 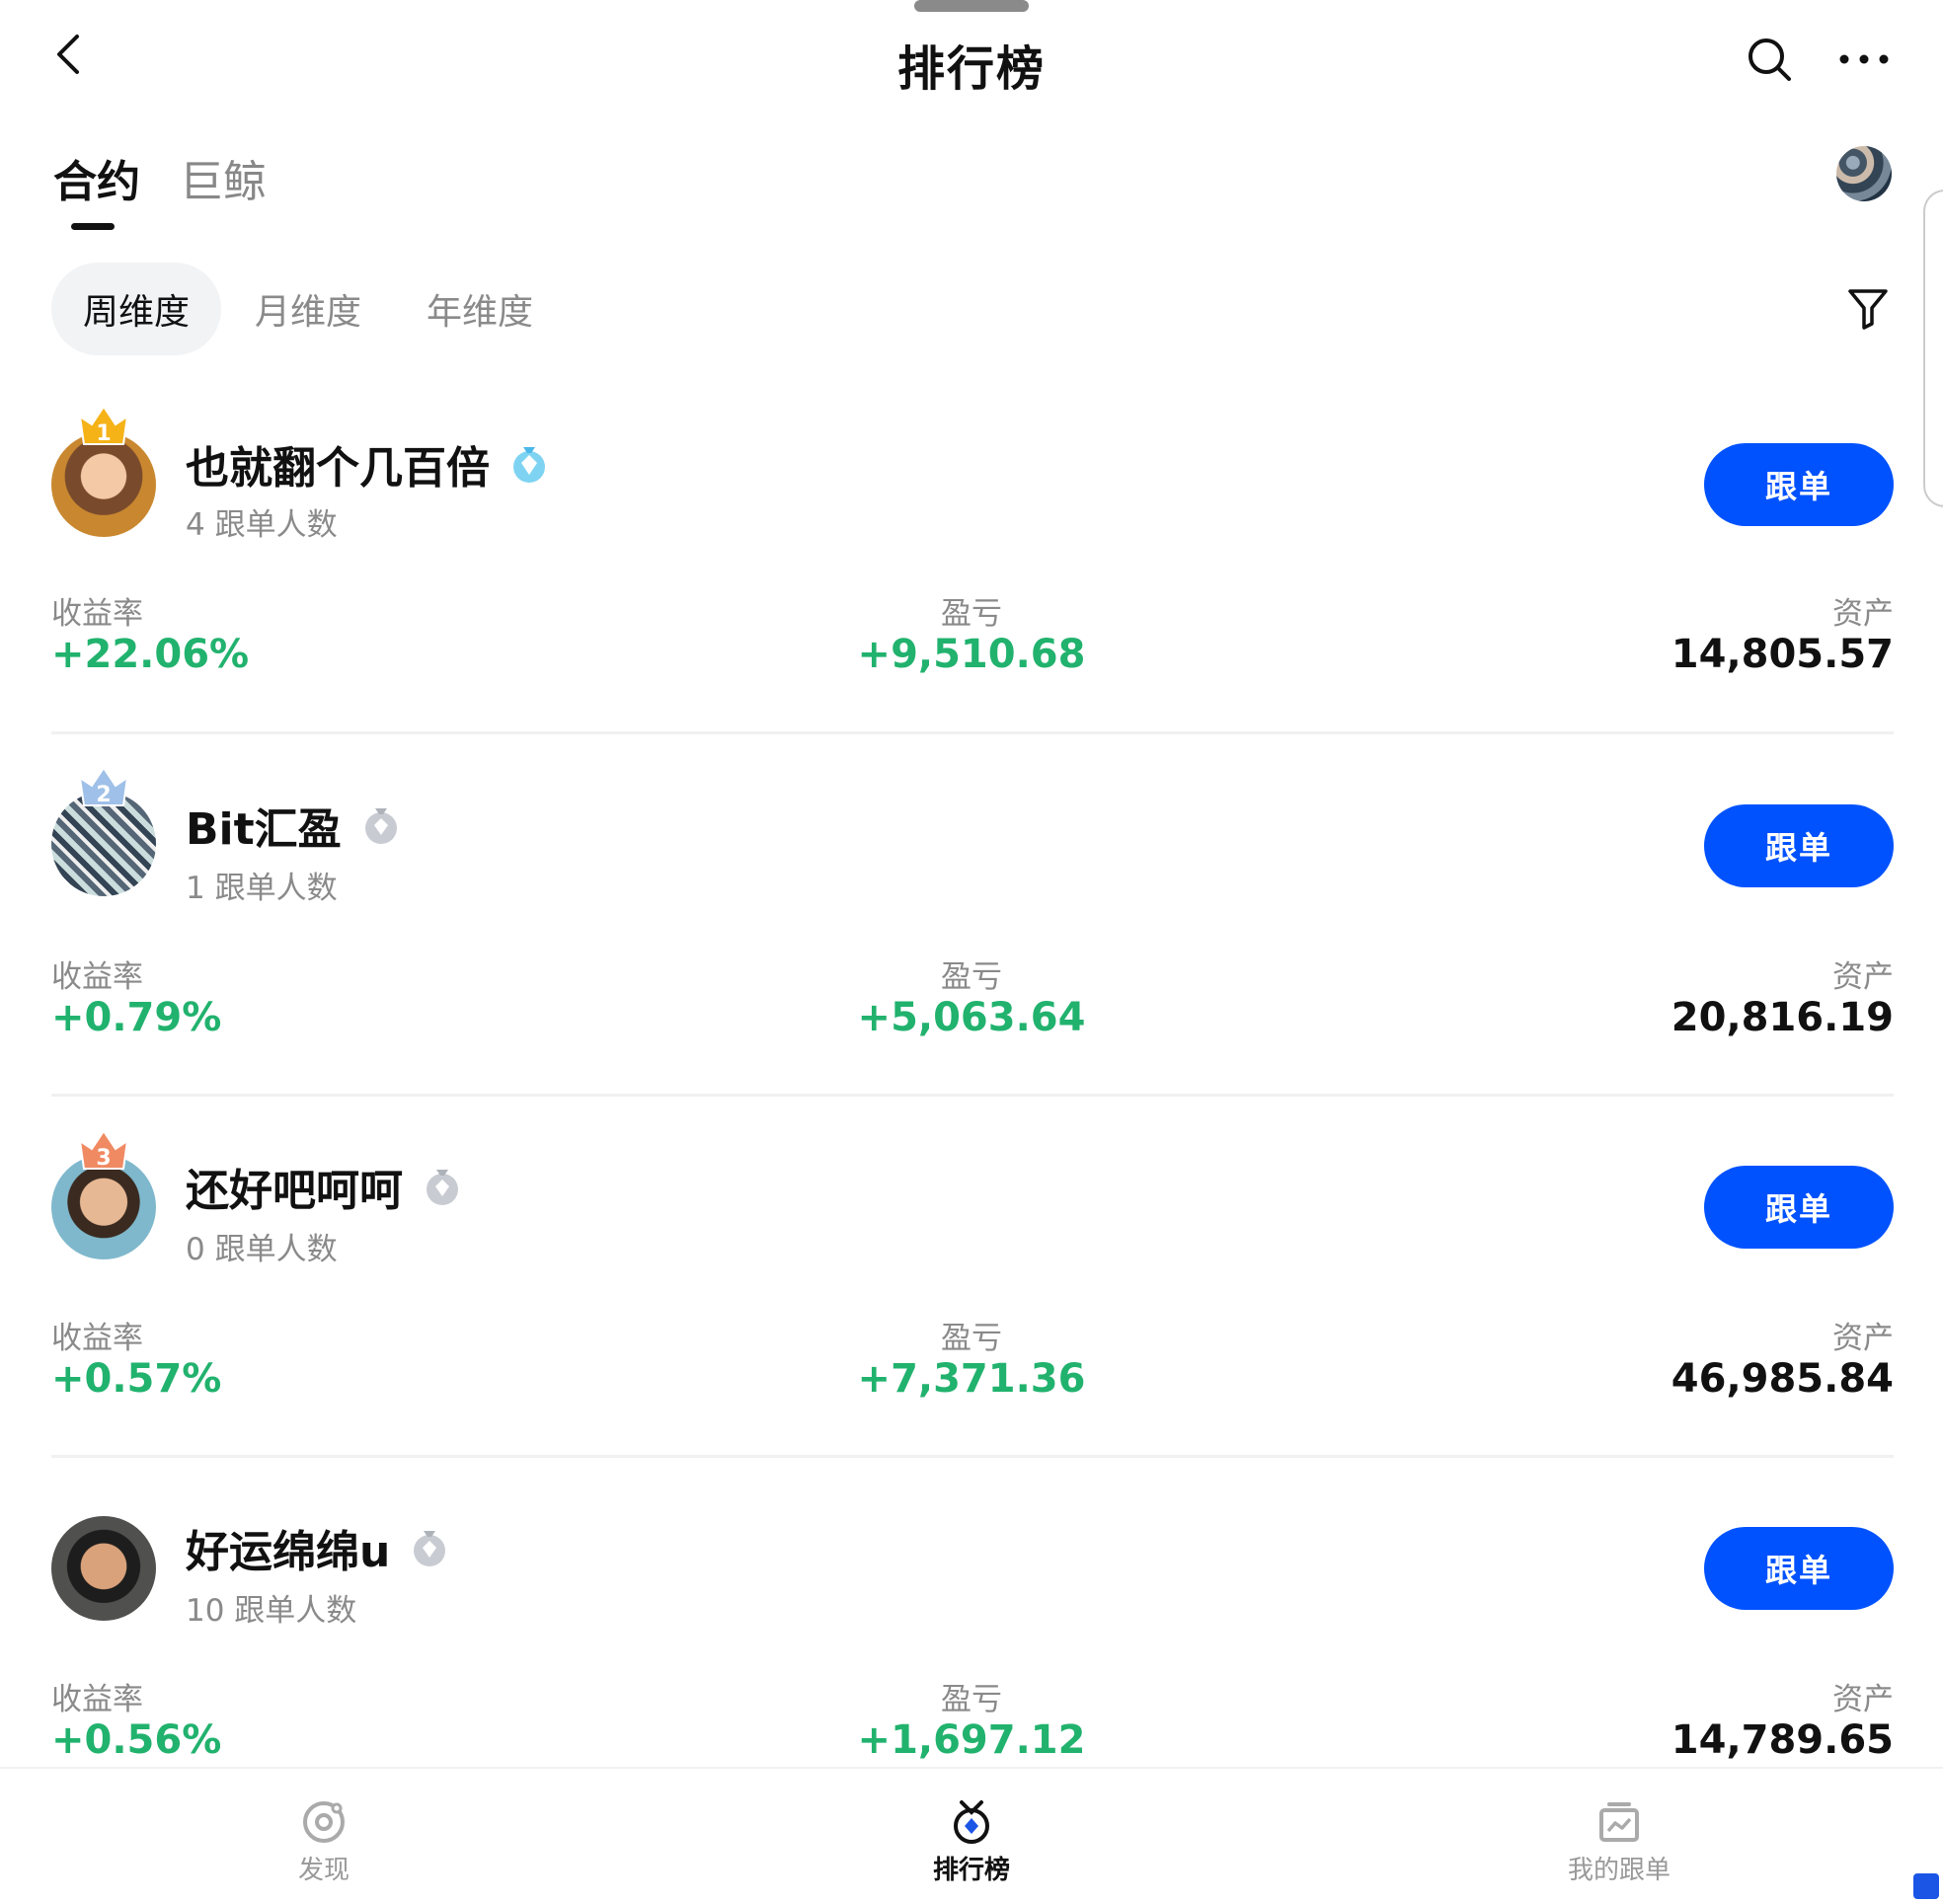 What do you see at coordinates (1933, 348) in the screenshot?
I see `side-drawer-handle` at bounding box center [1933, 348].